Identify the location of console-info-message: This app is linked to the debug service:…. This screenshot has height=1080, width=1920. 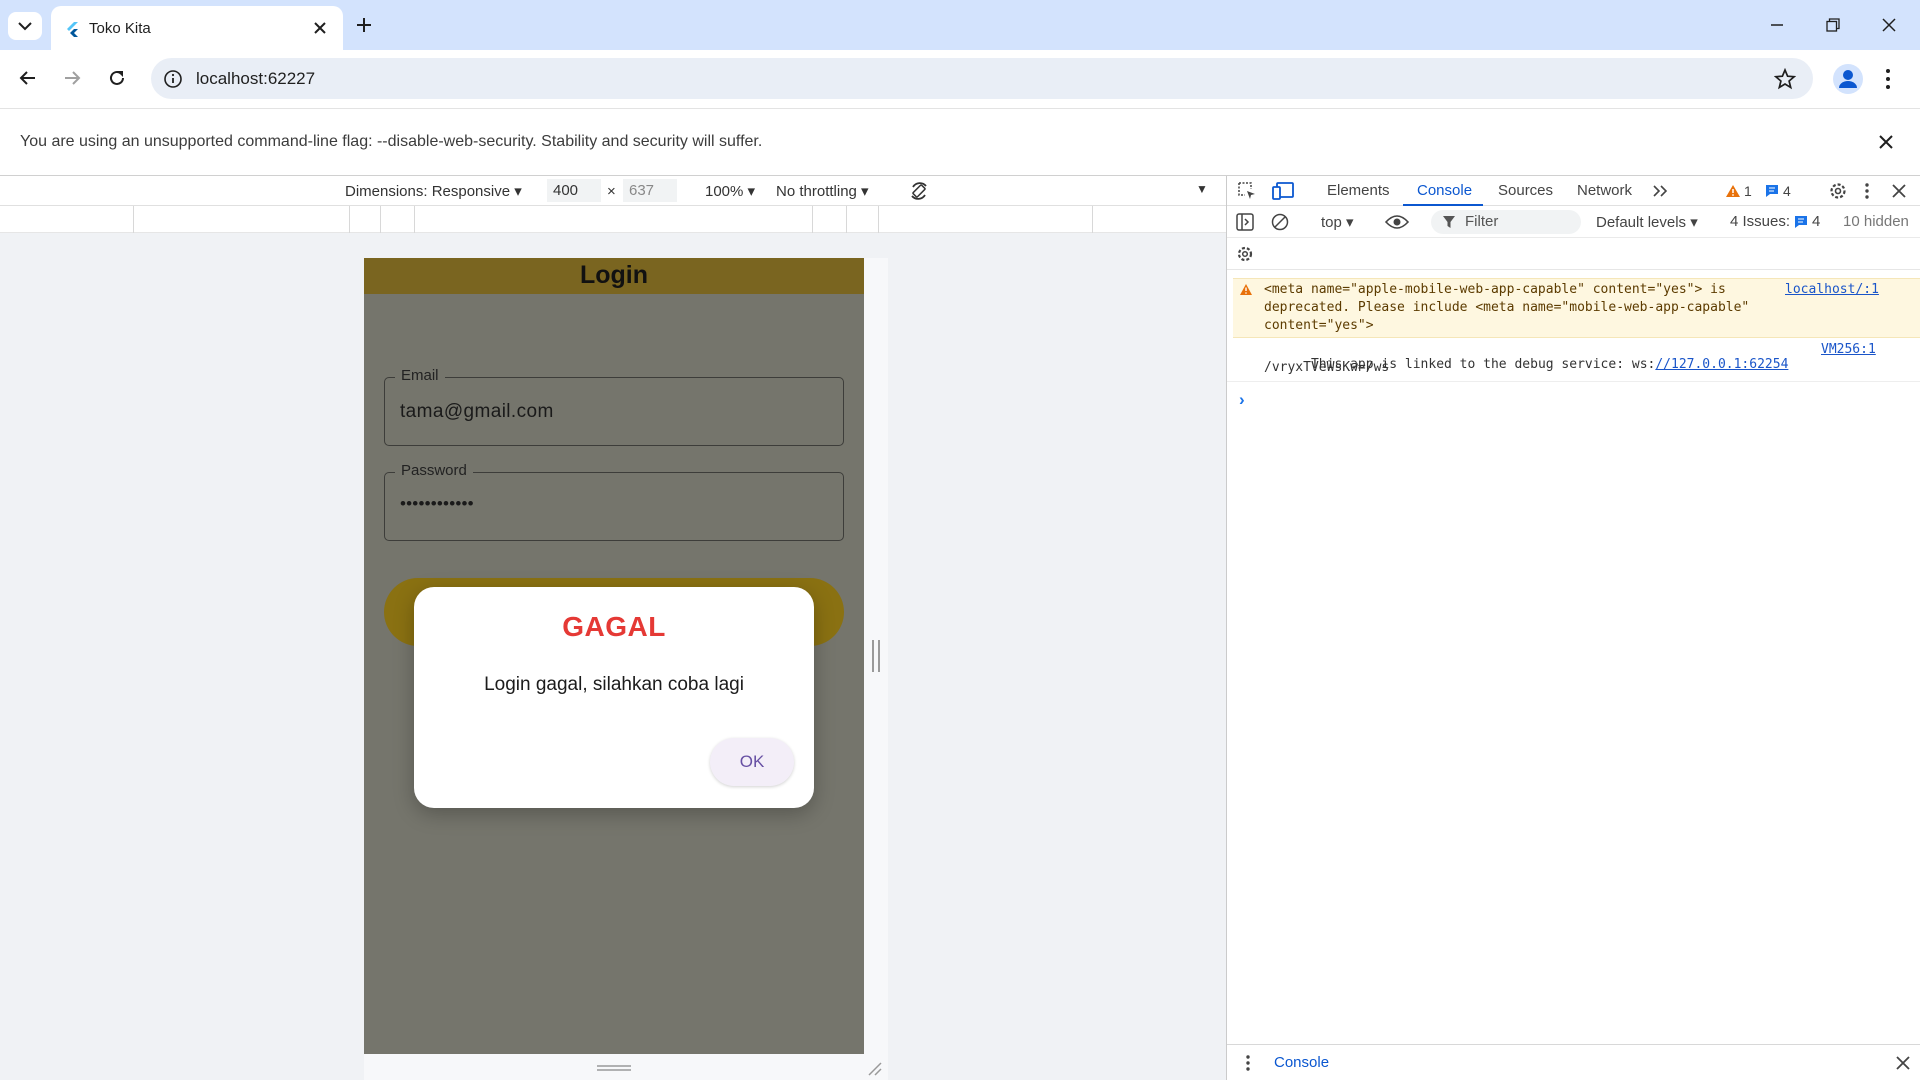
(1573, 360).